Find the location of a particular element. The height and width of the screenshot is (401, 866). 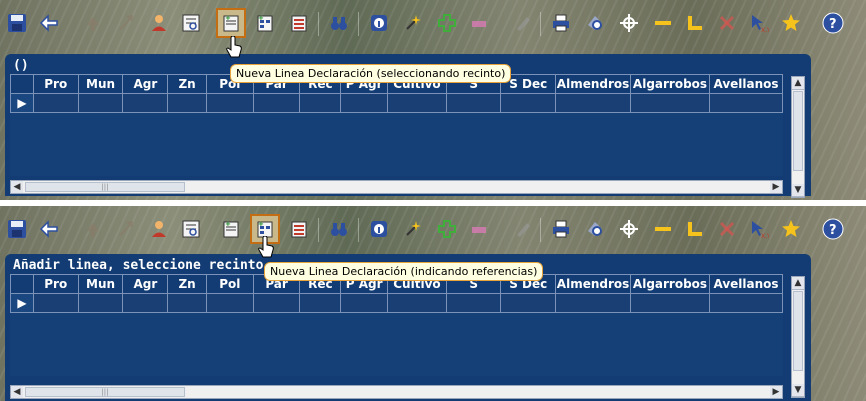

magic-button is located at coordinates (413, 229).